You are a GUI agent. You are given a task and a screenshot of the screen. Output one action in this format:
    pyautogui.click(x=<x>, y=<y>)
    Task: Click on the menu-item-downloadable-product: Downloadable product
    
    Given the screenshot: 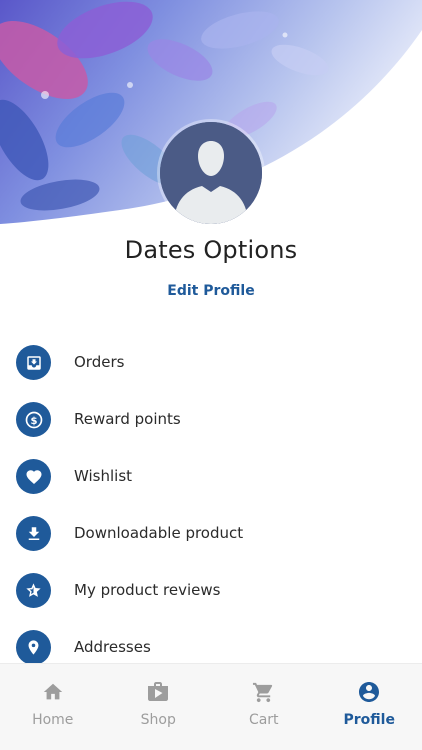 What is the action you would take?
    pyautogui.click(x=211, y=540)
    